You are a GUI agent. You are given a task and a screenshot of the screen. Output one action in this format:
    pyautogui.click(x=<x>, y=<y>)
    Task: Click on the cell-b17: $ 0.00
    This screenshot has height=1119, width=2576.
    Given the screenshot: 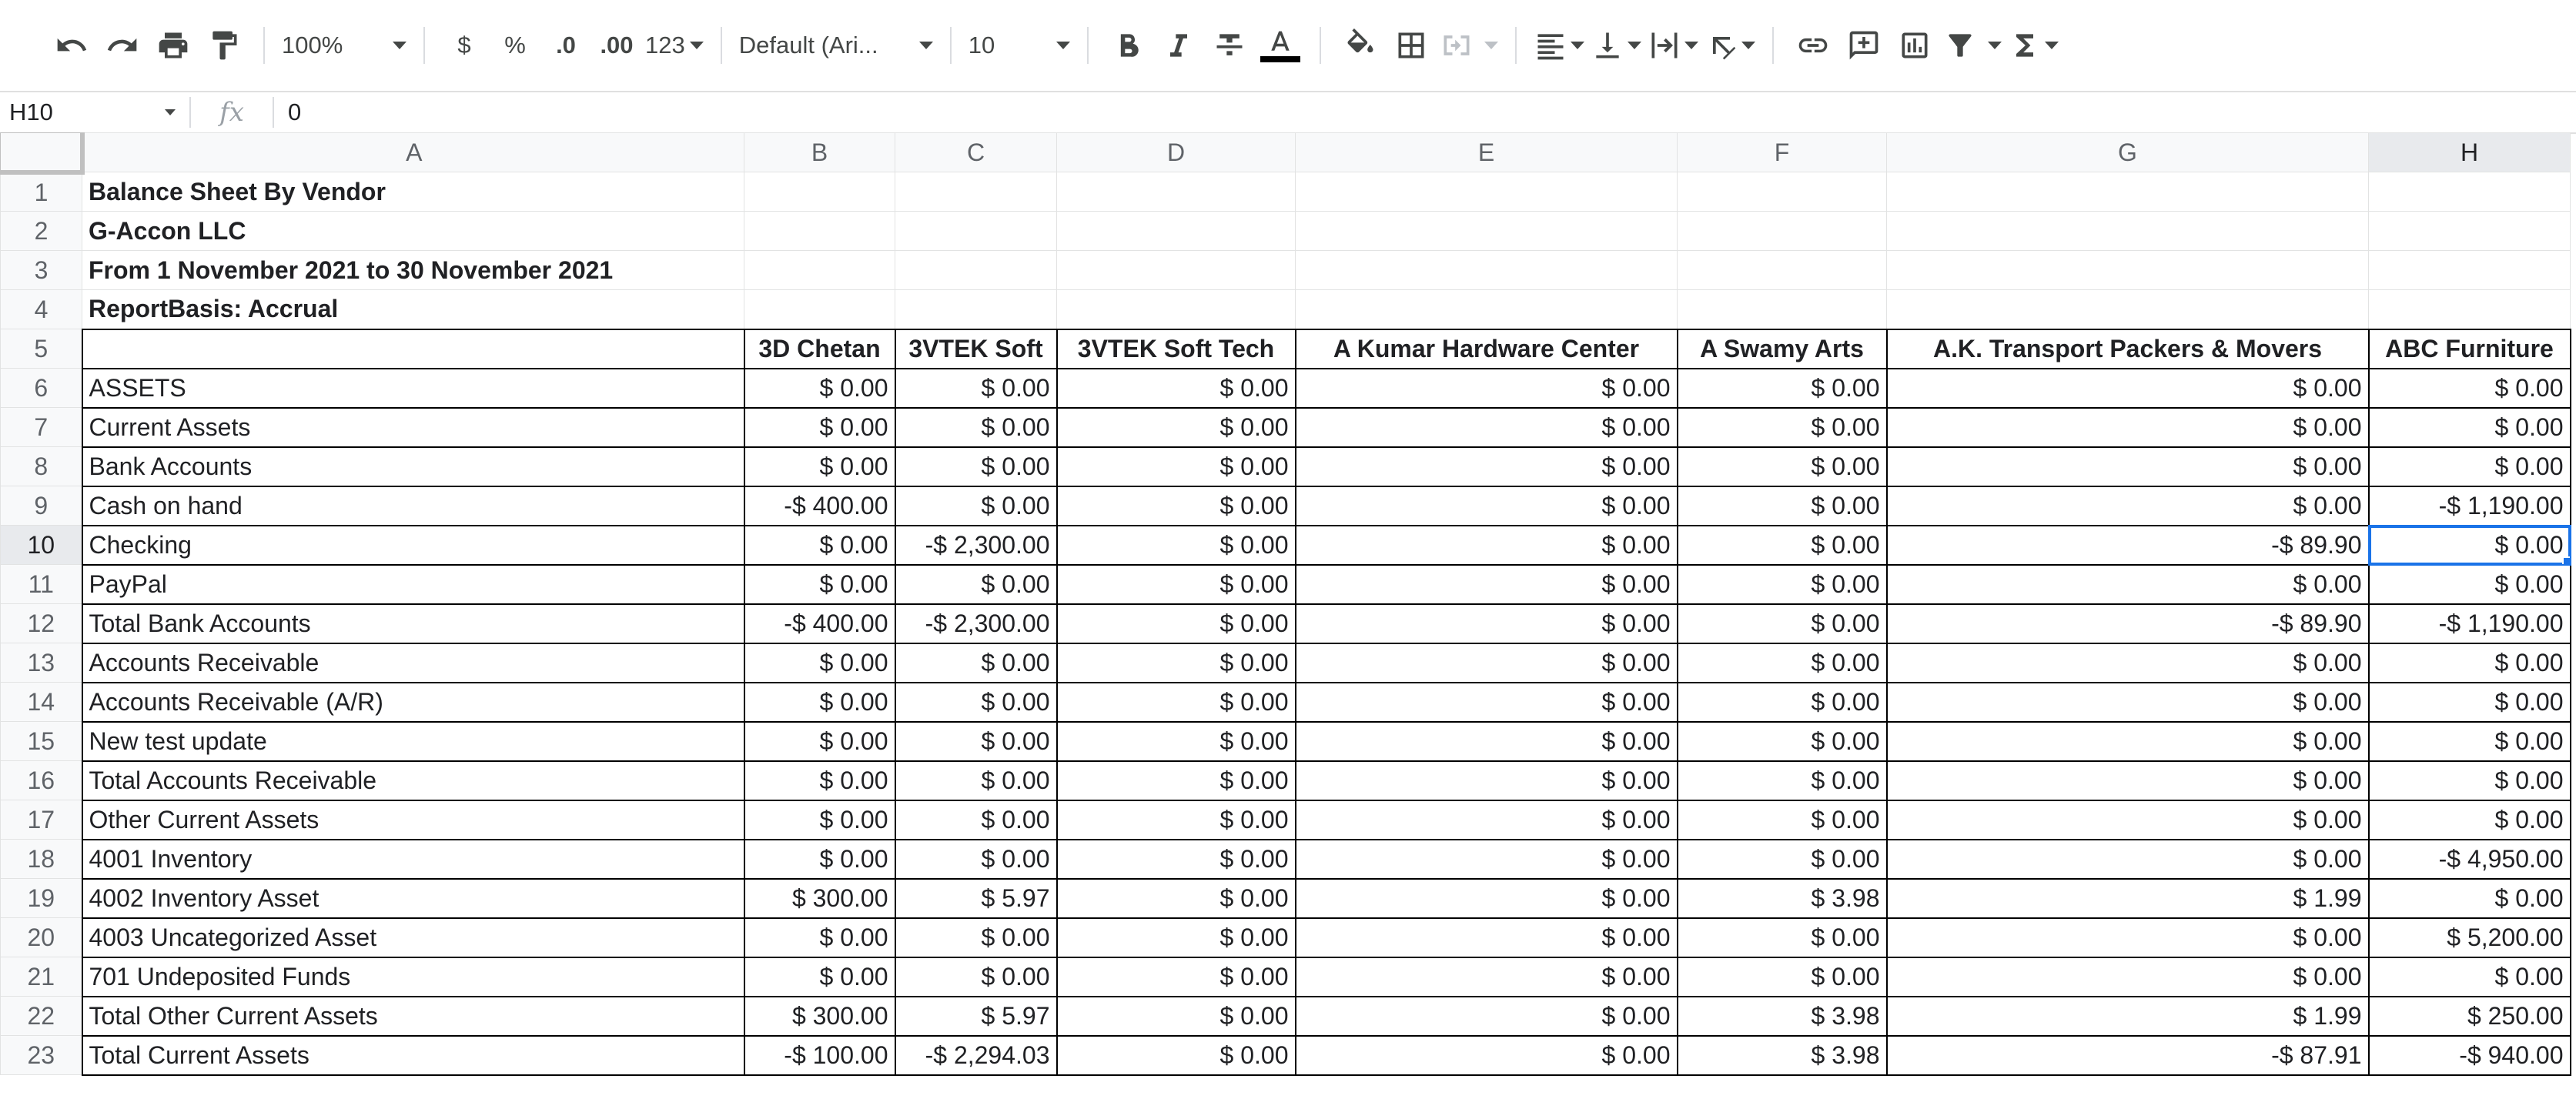 What is the action you would take?
    pyautogui.click(x=820, y=819)
    